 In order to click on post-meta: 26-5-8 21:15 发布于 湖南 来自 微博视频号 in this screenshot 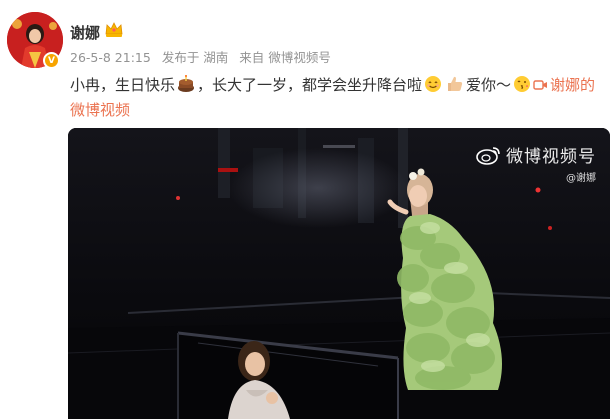, I will do `click(204, 56)`.